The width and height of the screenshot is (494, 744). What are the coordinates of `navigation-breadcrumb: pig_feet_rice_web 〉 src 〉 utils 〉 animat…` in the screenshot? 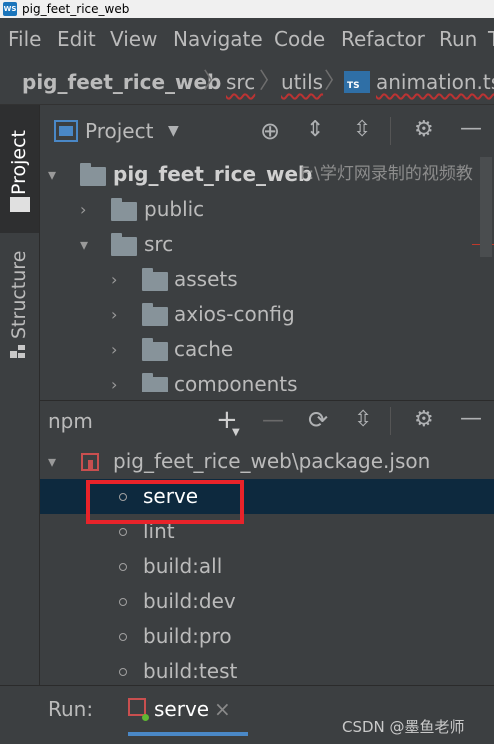 It's located at (247, 82).